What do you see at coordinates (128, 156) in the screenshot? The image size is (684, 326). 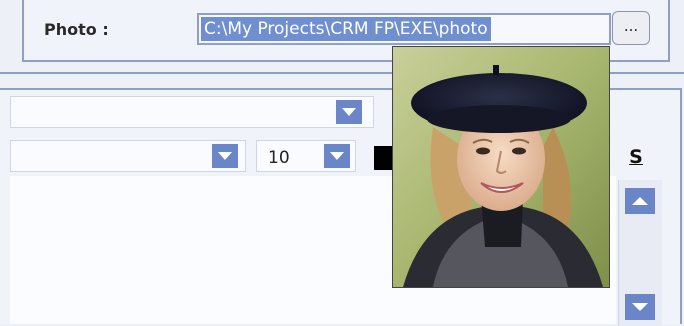 I see `font-family-combo` at bounding box center [128, 156].